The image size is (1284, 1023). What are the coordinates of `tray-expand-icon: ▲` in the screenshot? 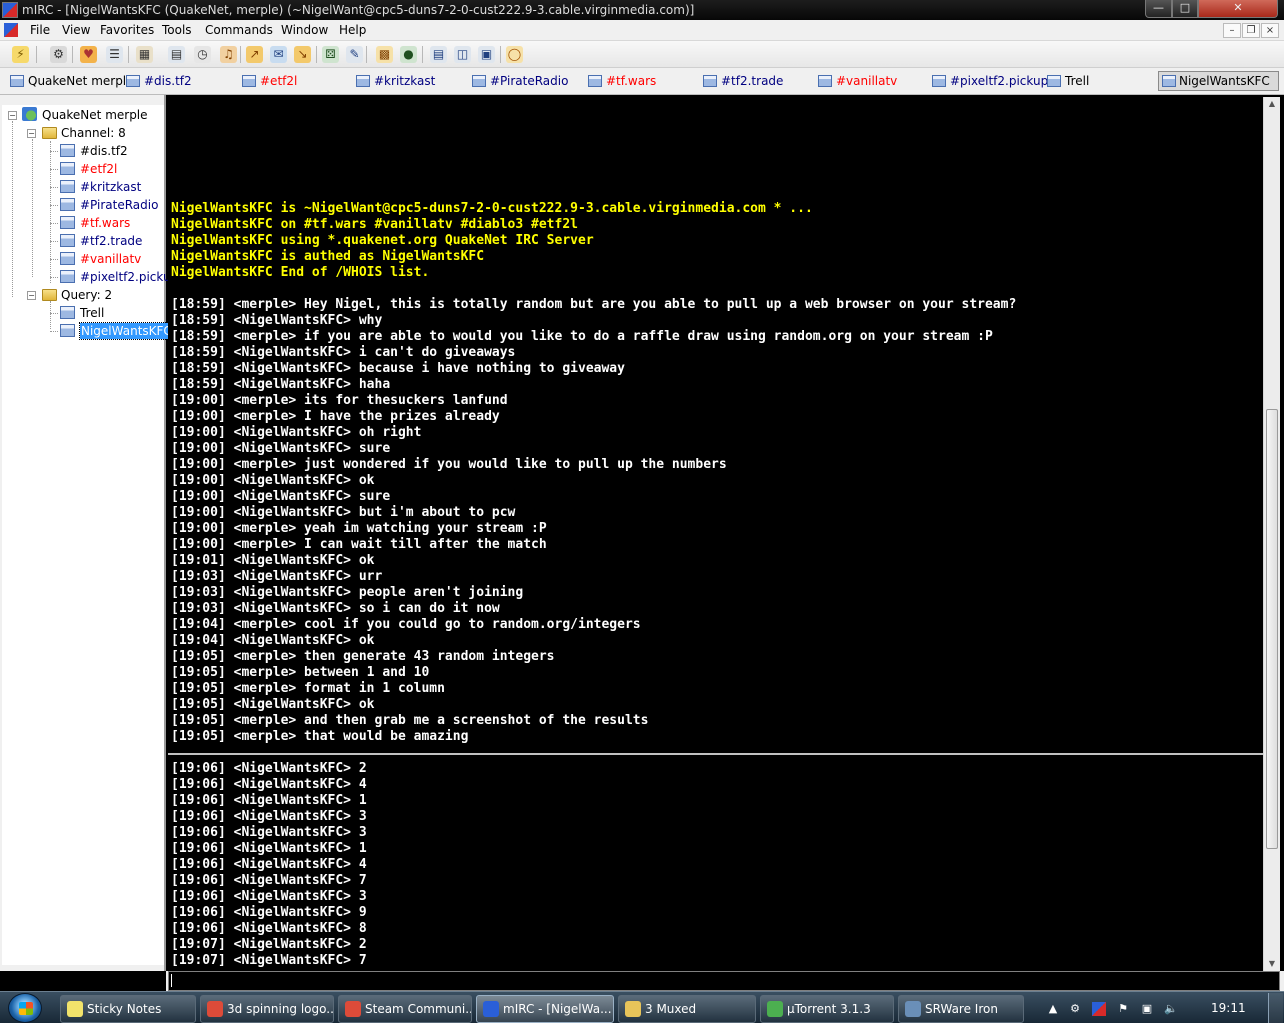 It's located at (1053, 1009).